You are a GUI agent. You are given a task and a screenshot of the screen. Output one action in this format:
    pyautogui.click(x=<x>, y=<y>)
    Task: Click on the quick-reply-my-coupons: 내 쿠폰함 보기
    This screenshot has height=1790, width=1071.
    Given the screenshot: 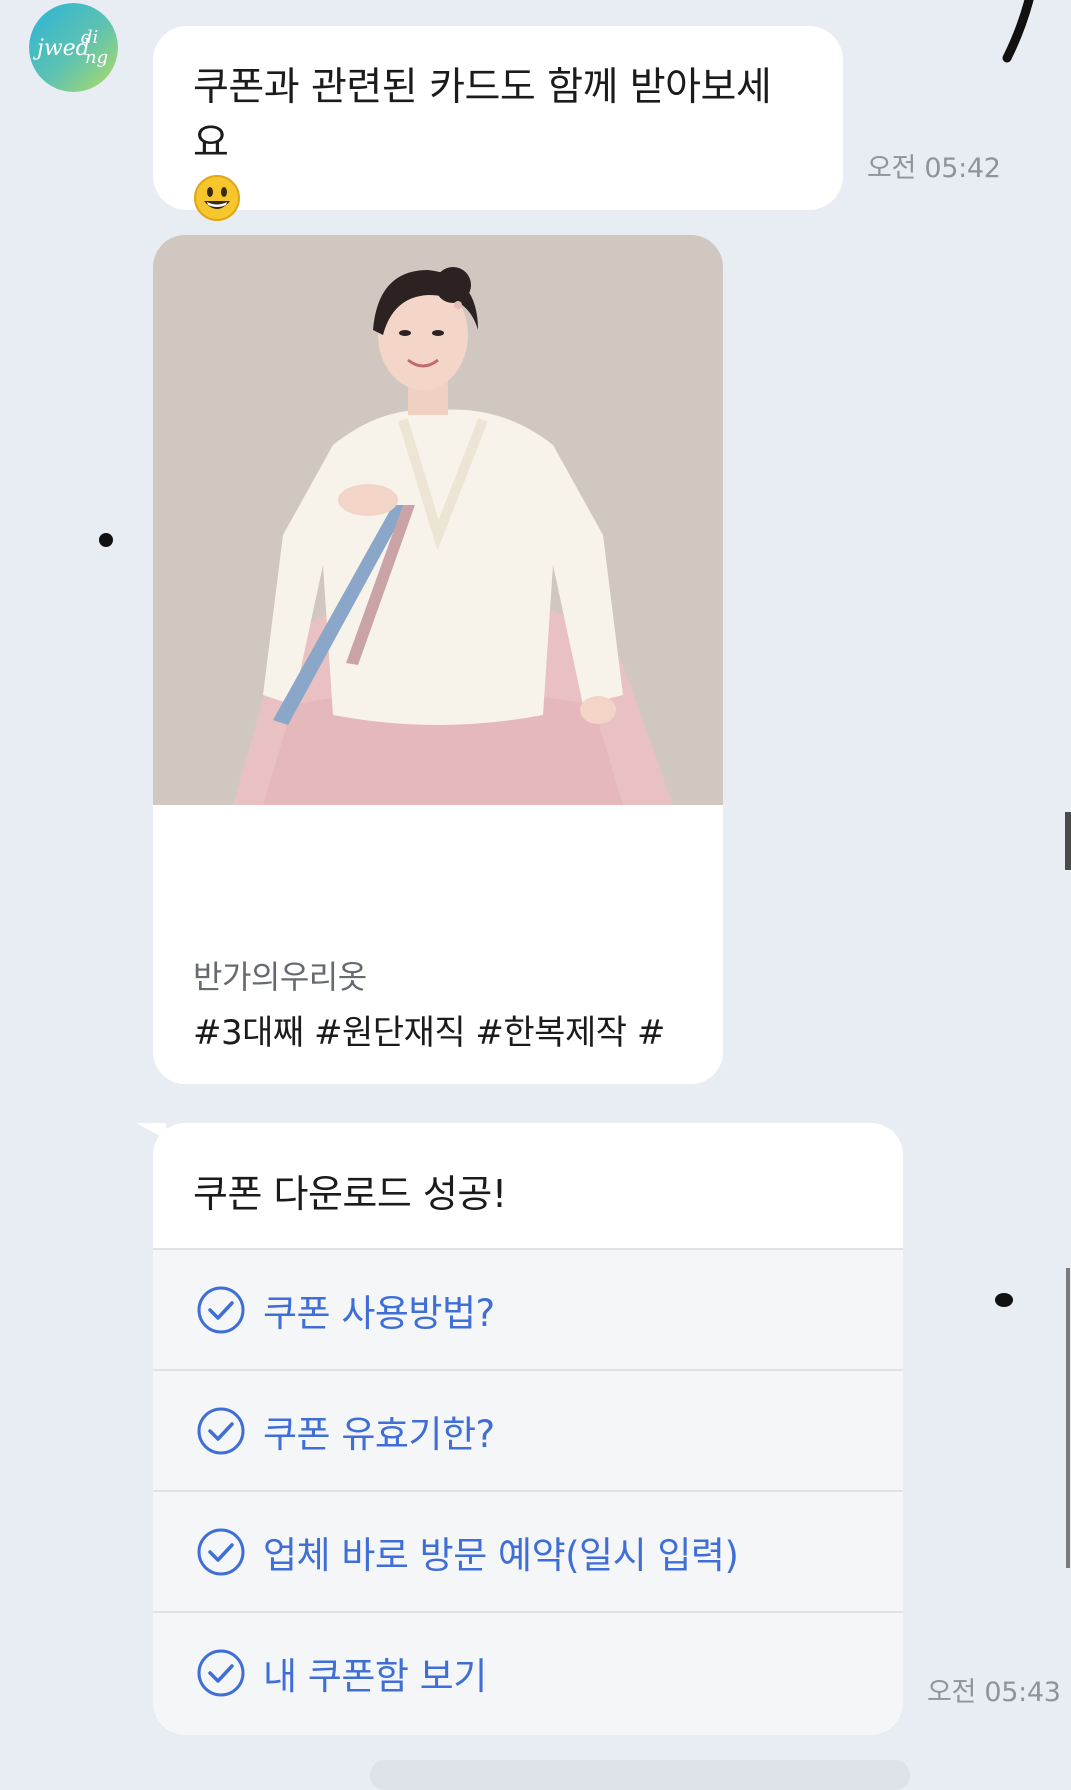 What is the action you would take?
    pyautogui.click(x=528, y=1671)
    